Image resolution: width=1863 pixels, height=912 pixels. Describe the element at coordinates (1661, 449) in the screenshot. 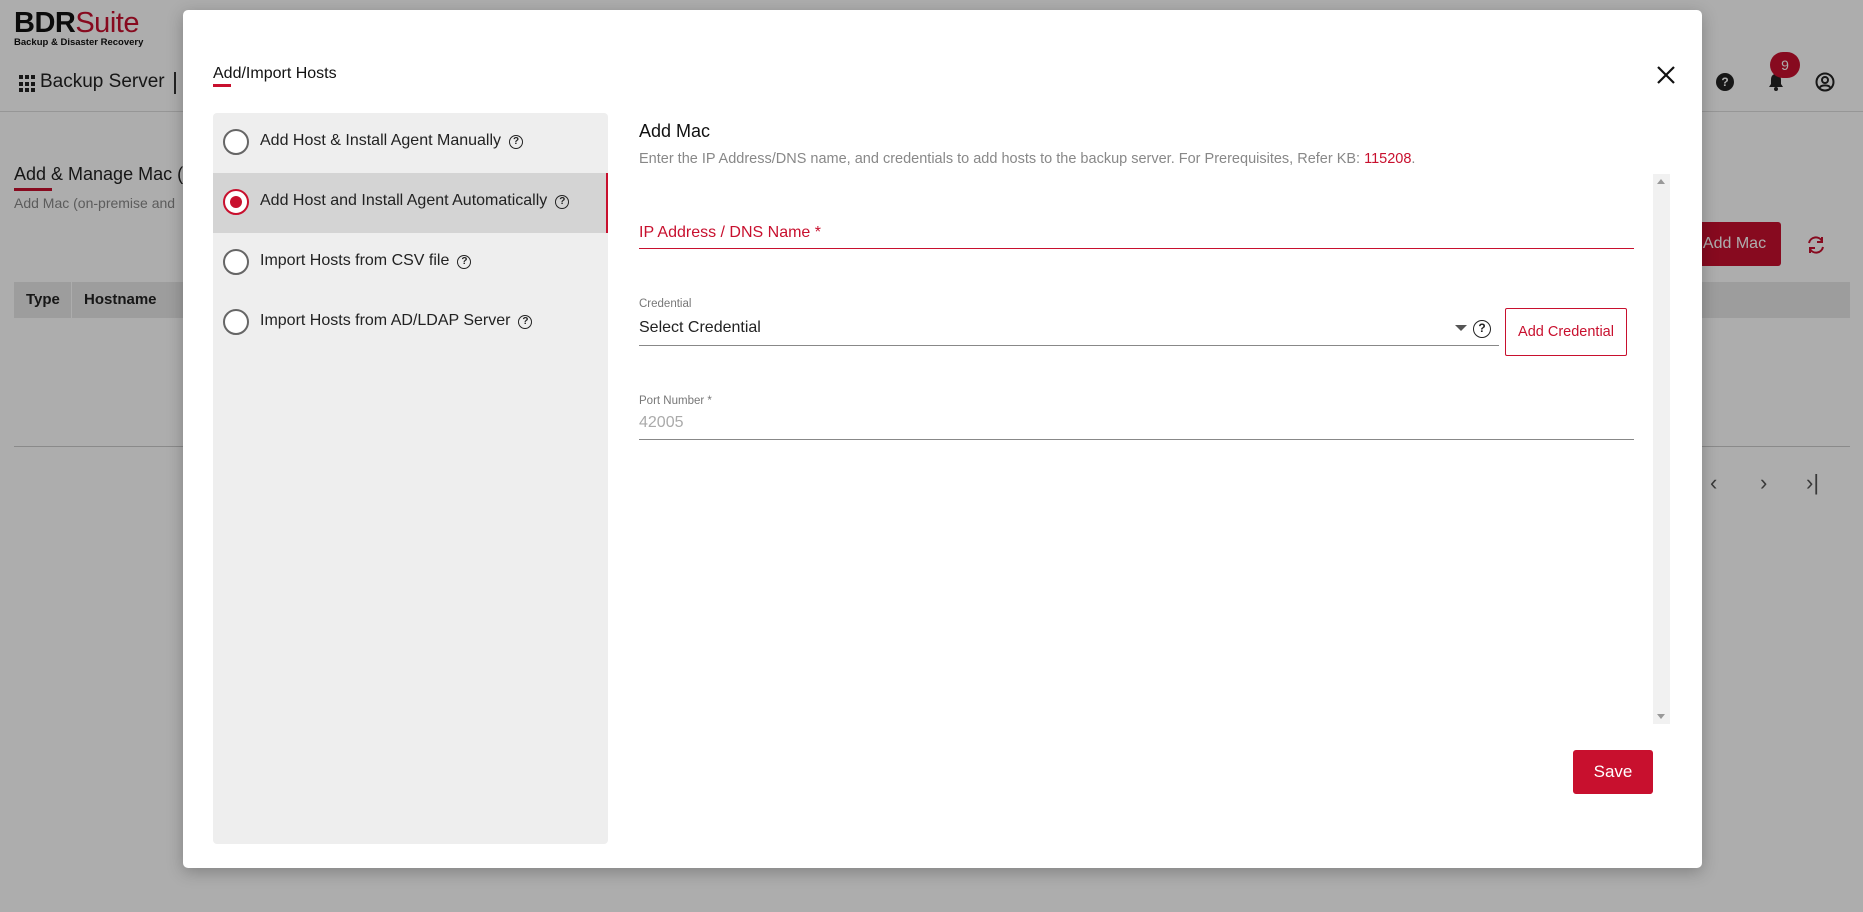

I see `form-scrollbar` at that location.